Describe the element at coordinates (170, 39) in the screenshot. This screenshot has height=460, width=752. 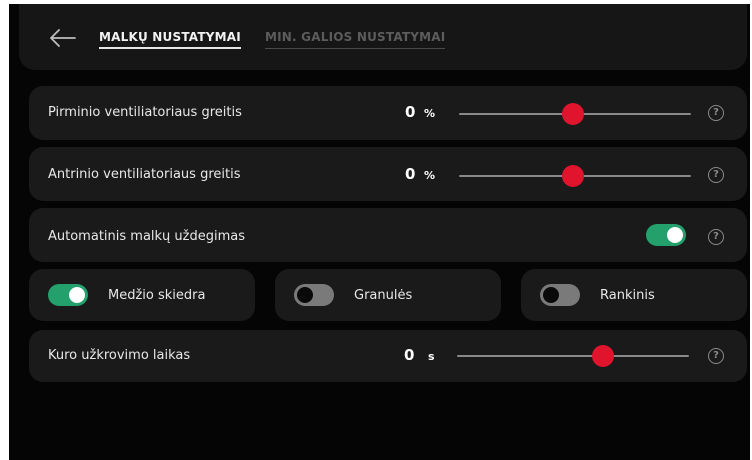
I see `tab-malku-nustatymai: MALKŲ NUSTATYMAI` at that location.